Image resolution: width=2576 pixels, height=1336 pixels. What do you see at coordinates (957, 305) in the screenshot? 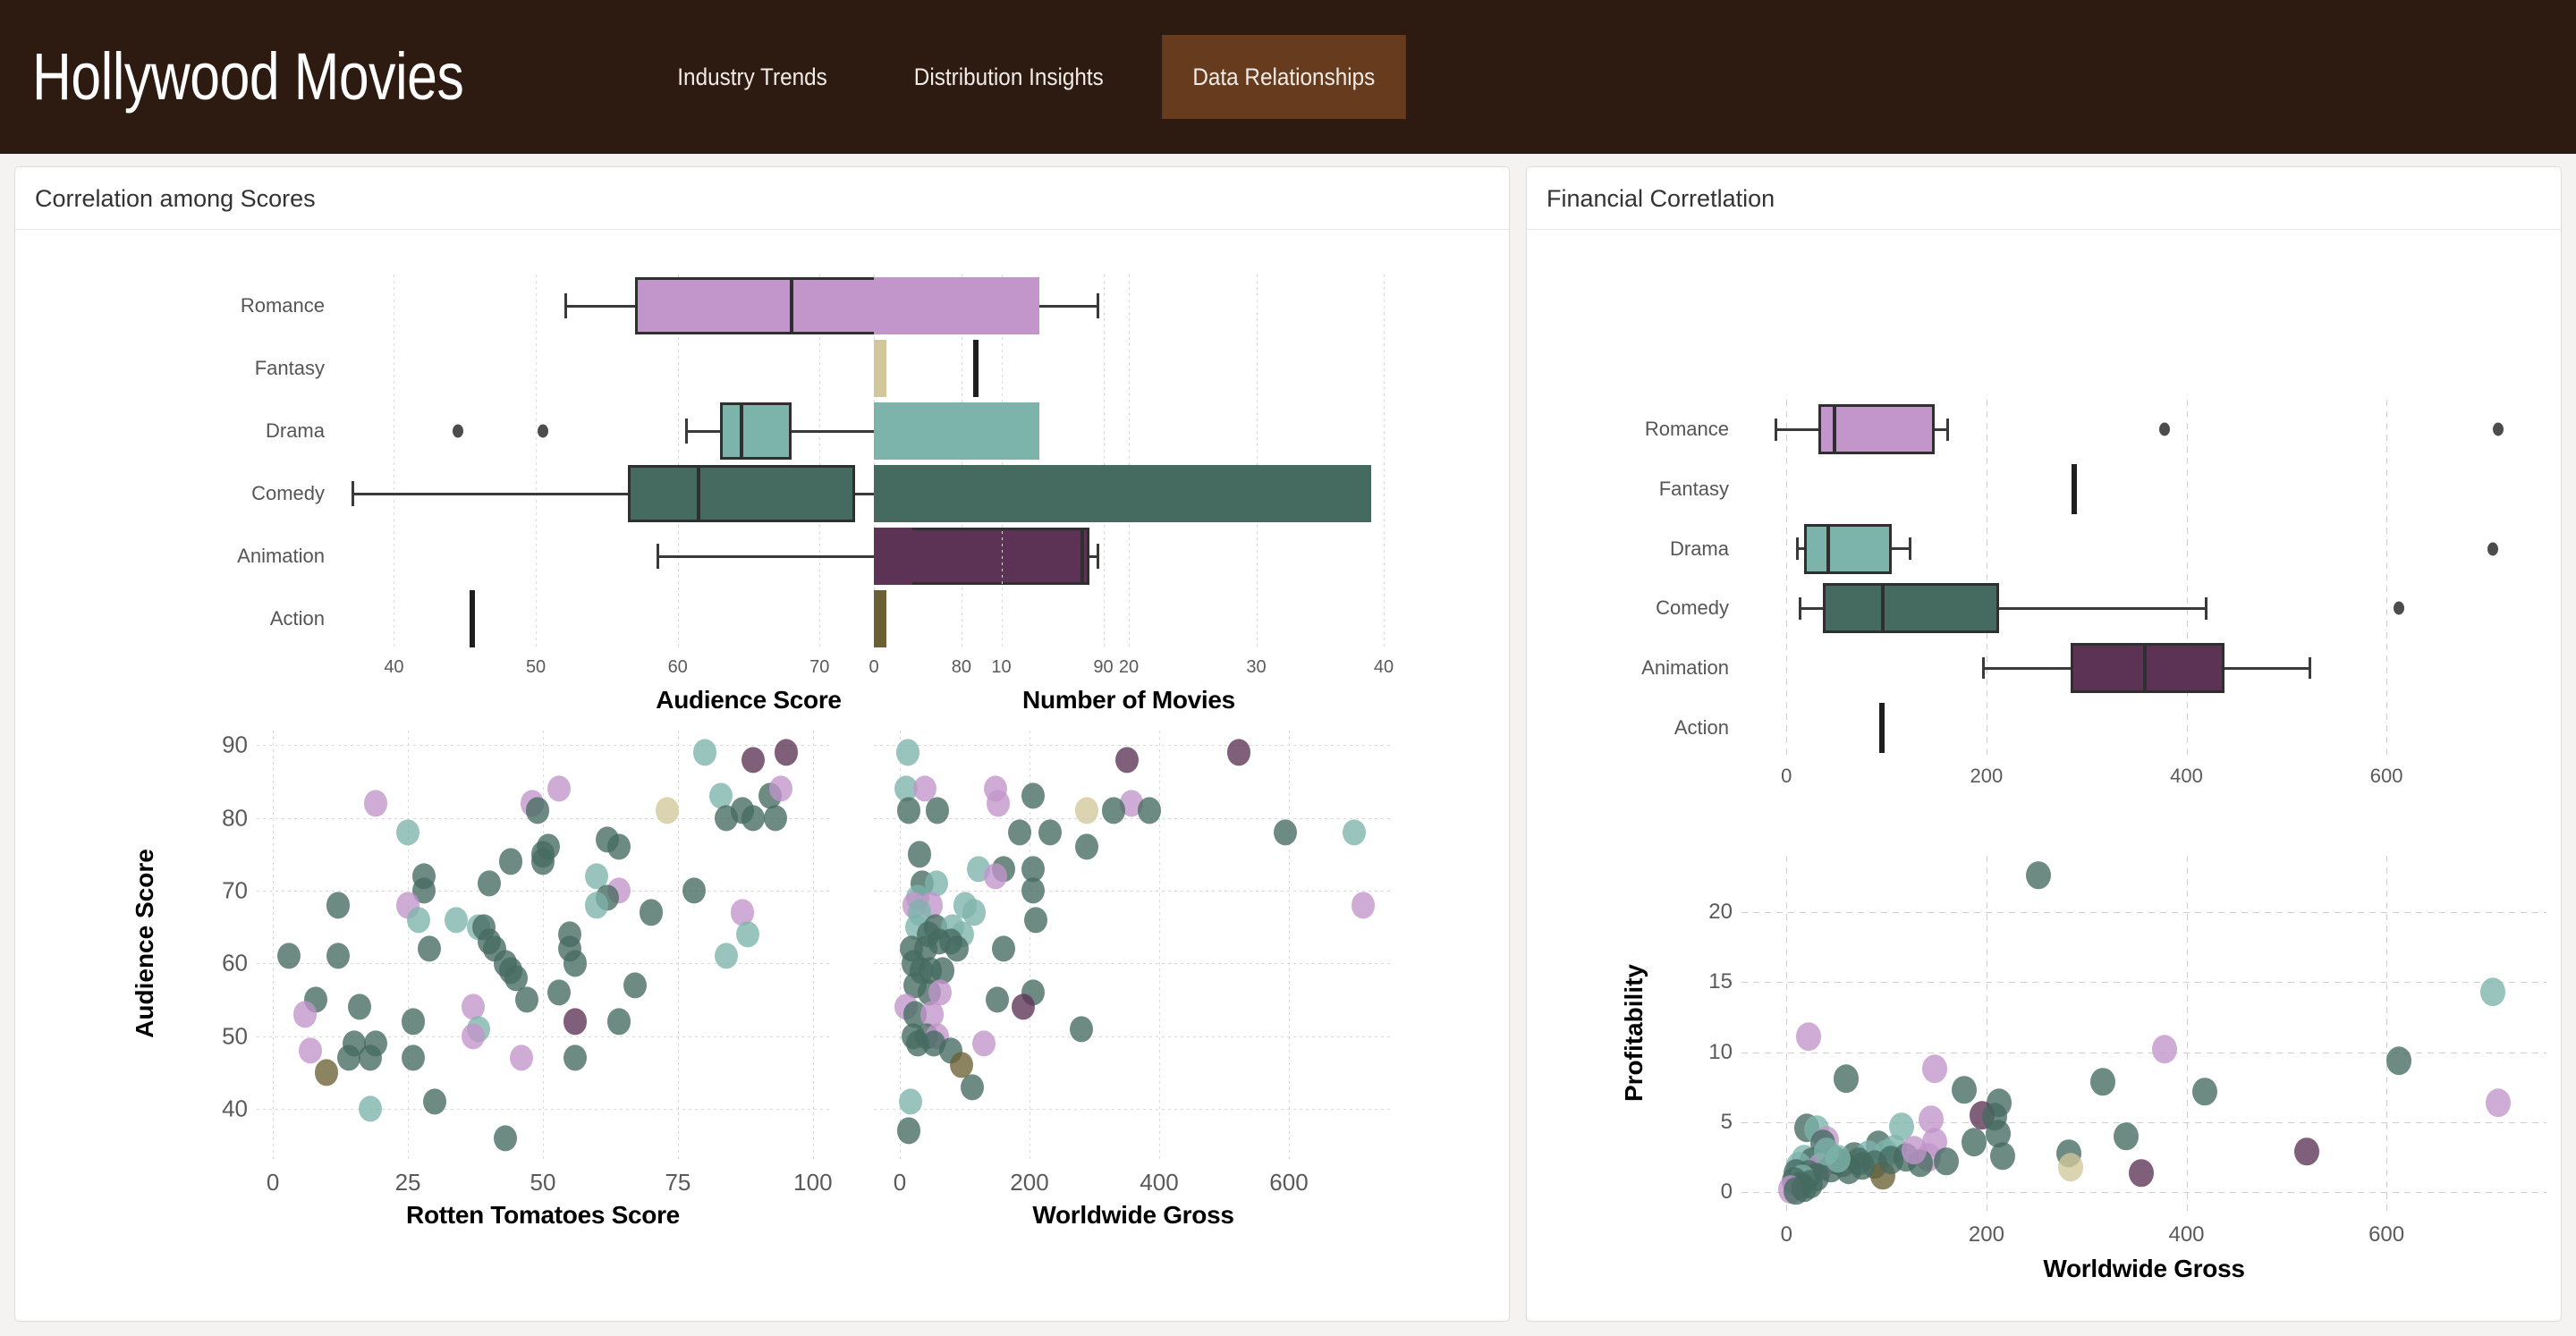
I see `bar-romance` at bounding box center [957, 305].